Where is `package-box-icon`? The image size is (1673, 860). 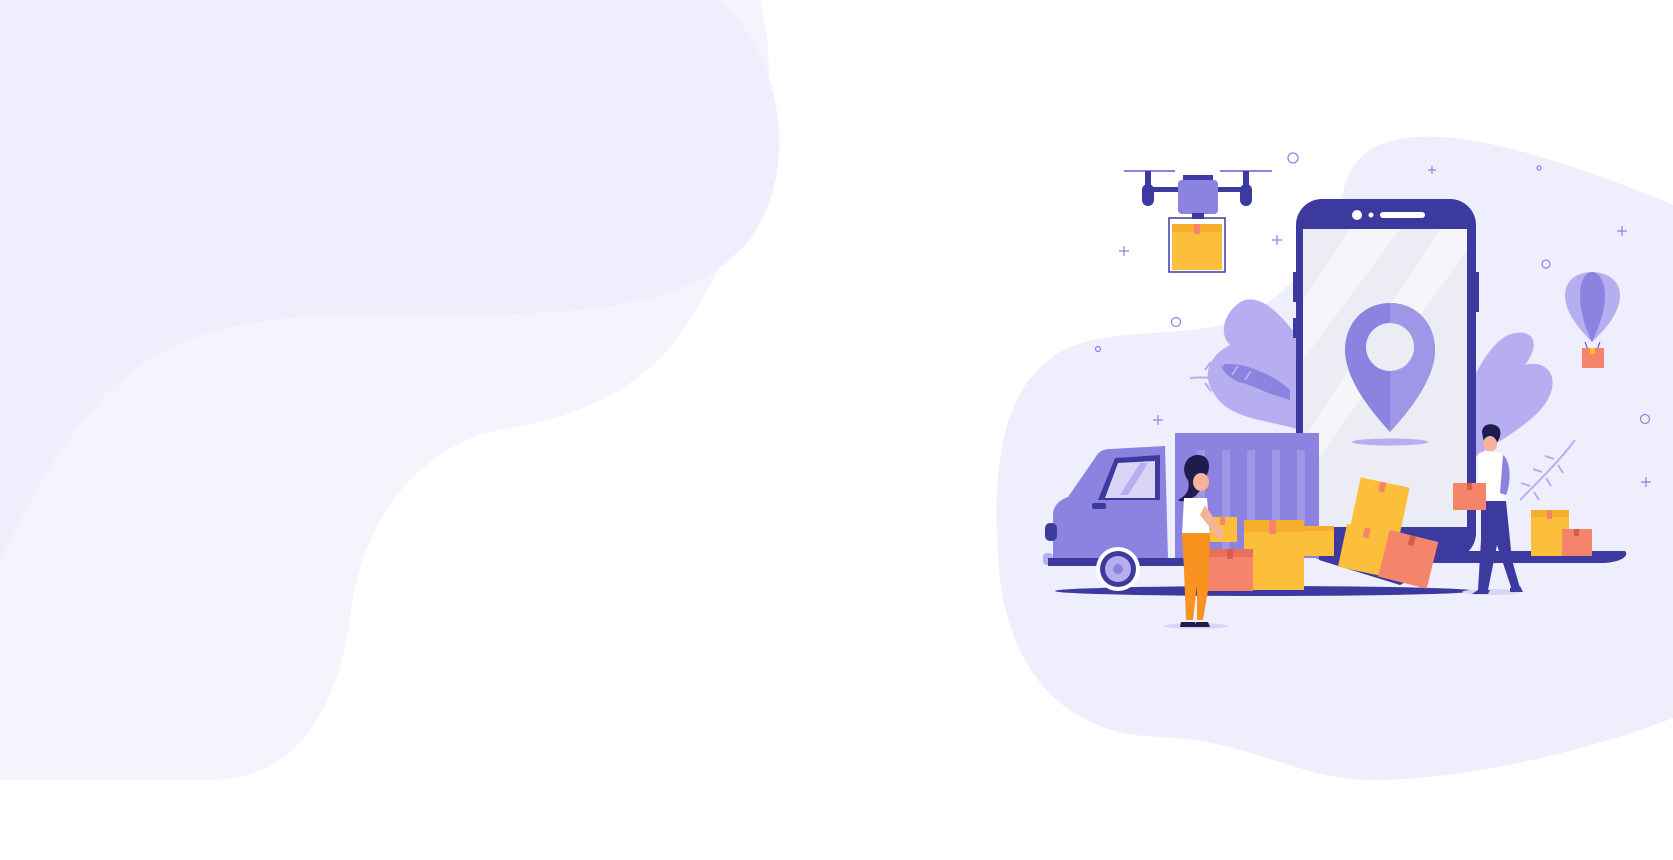 package-box-icon is located at coordinates (1197, 245).